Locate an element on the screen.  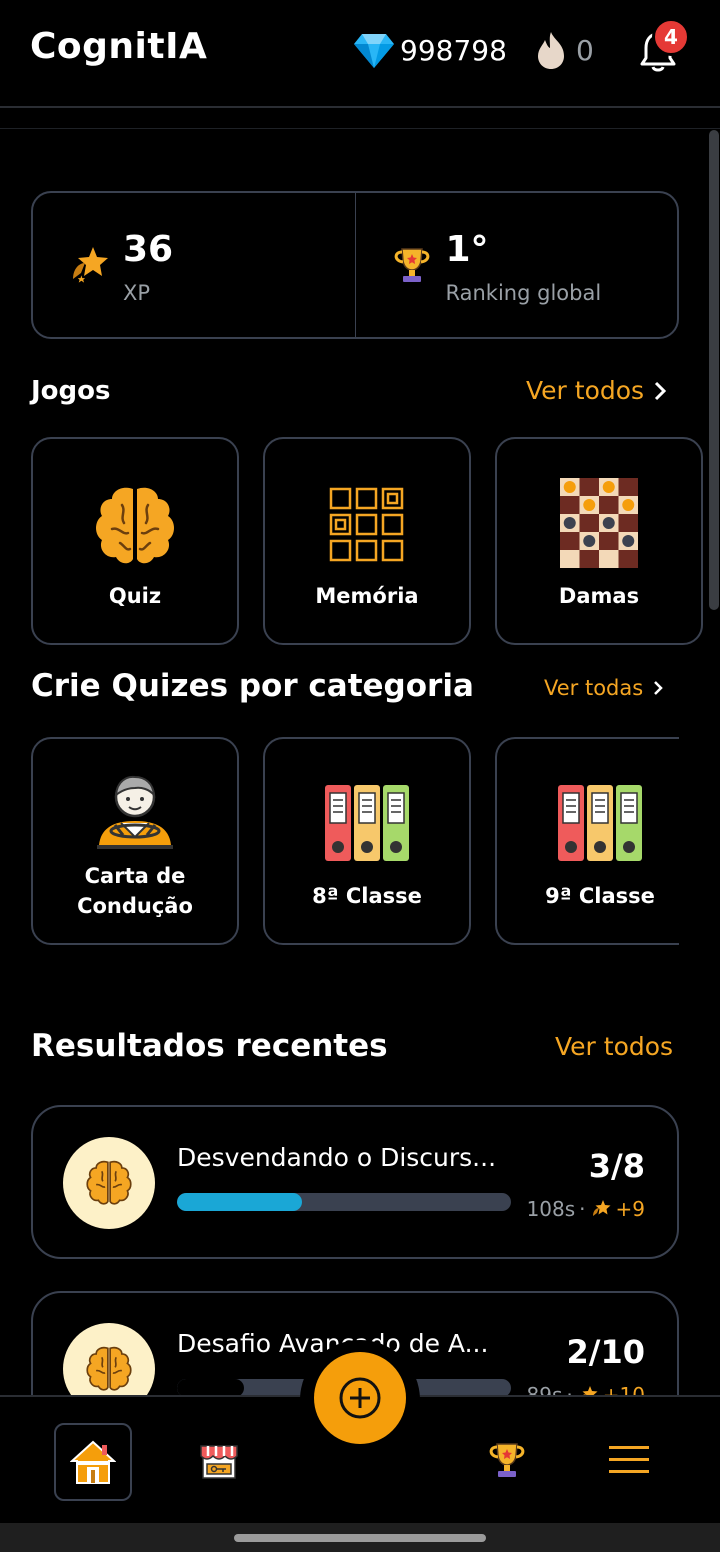
streak-value: 0 is located at coordinates (585, 50).